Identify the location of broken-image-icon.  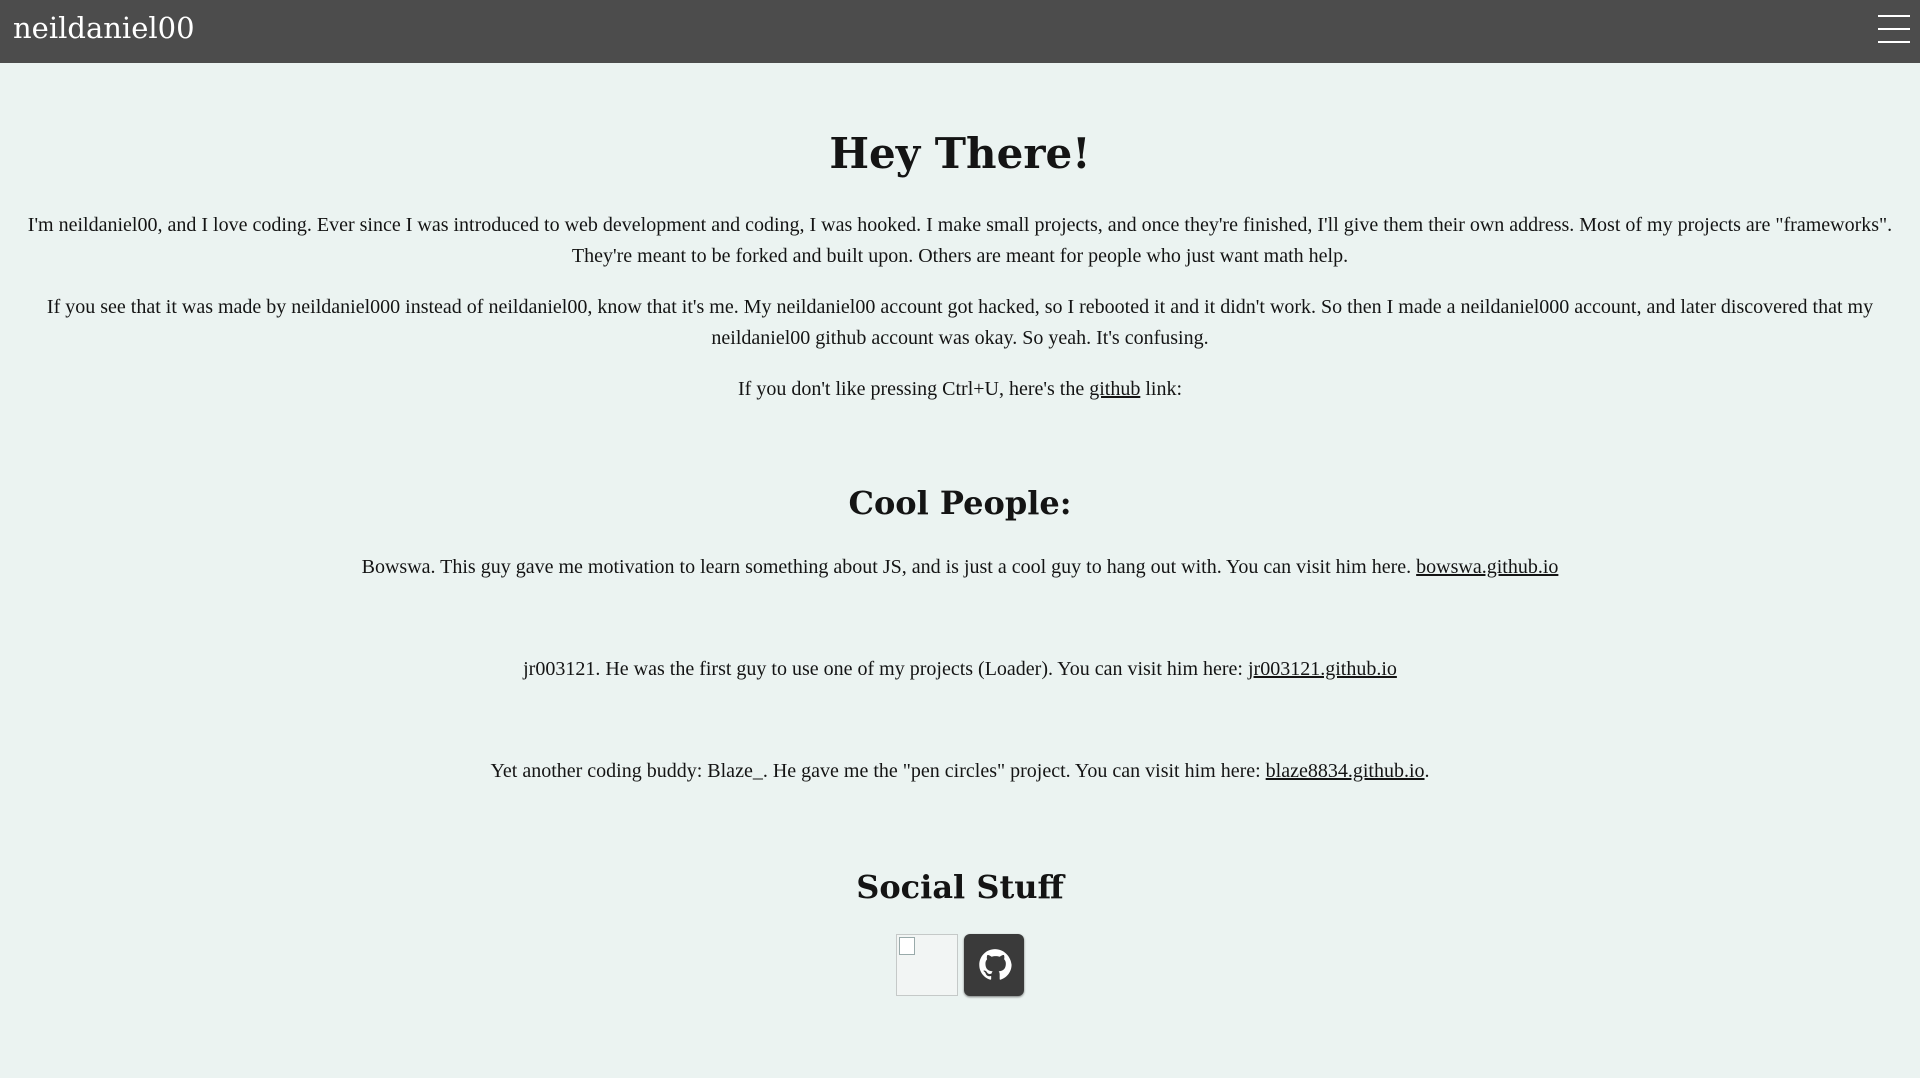
(927, 965).